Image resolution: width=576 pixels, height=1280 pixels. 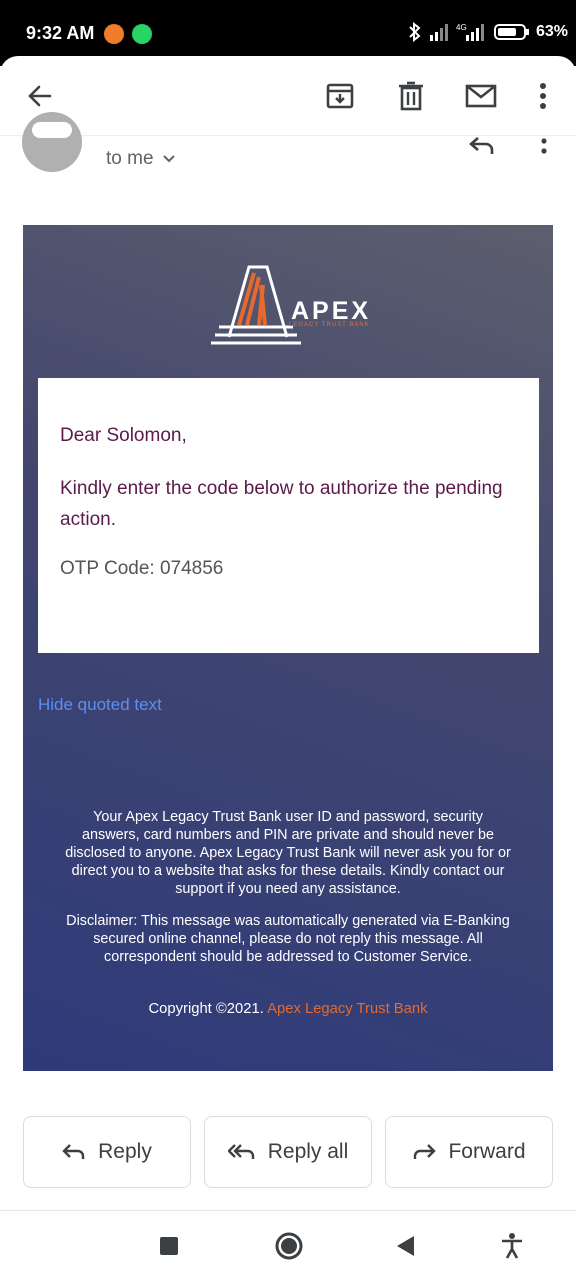 I want to click on reply-all-button: Reply all, so click(x=288, y=1152).